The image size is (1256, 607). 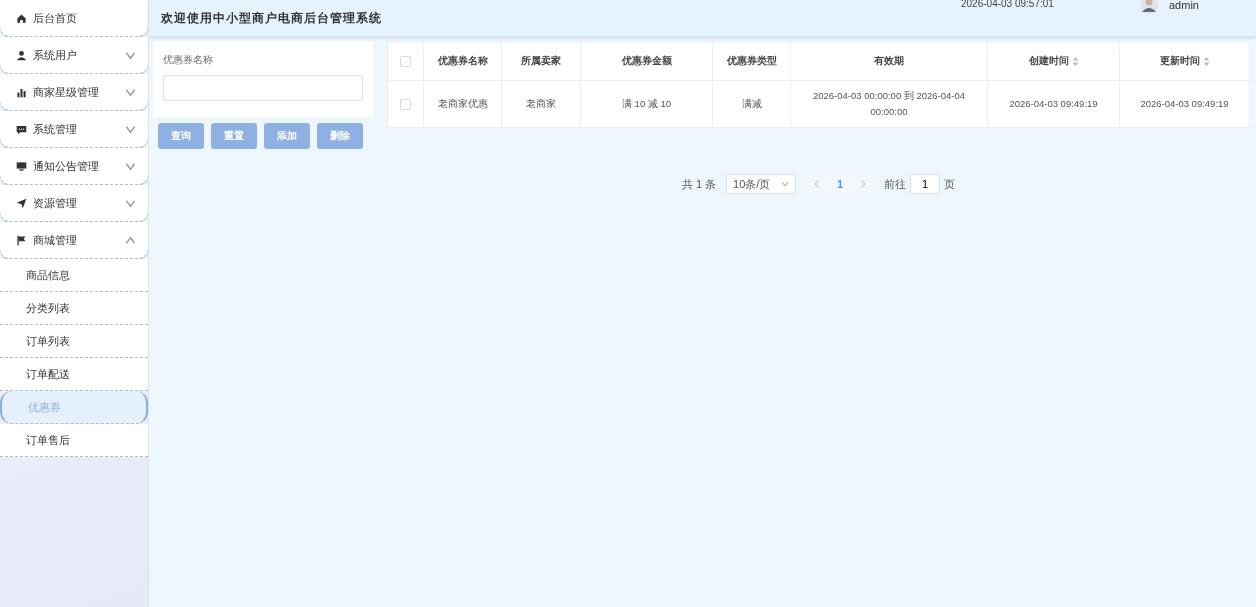 I want to click on select-all-checkbox, so click(x=405, y=61).